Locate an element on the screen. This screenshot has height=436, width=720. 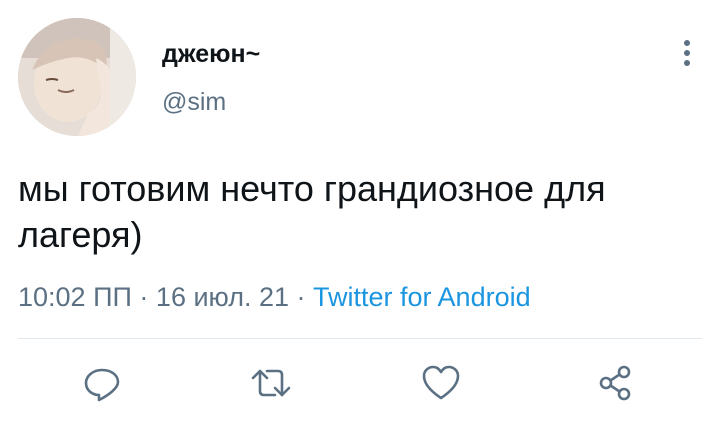
share-icon is located at coordinates (615, 383).